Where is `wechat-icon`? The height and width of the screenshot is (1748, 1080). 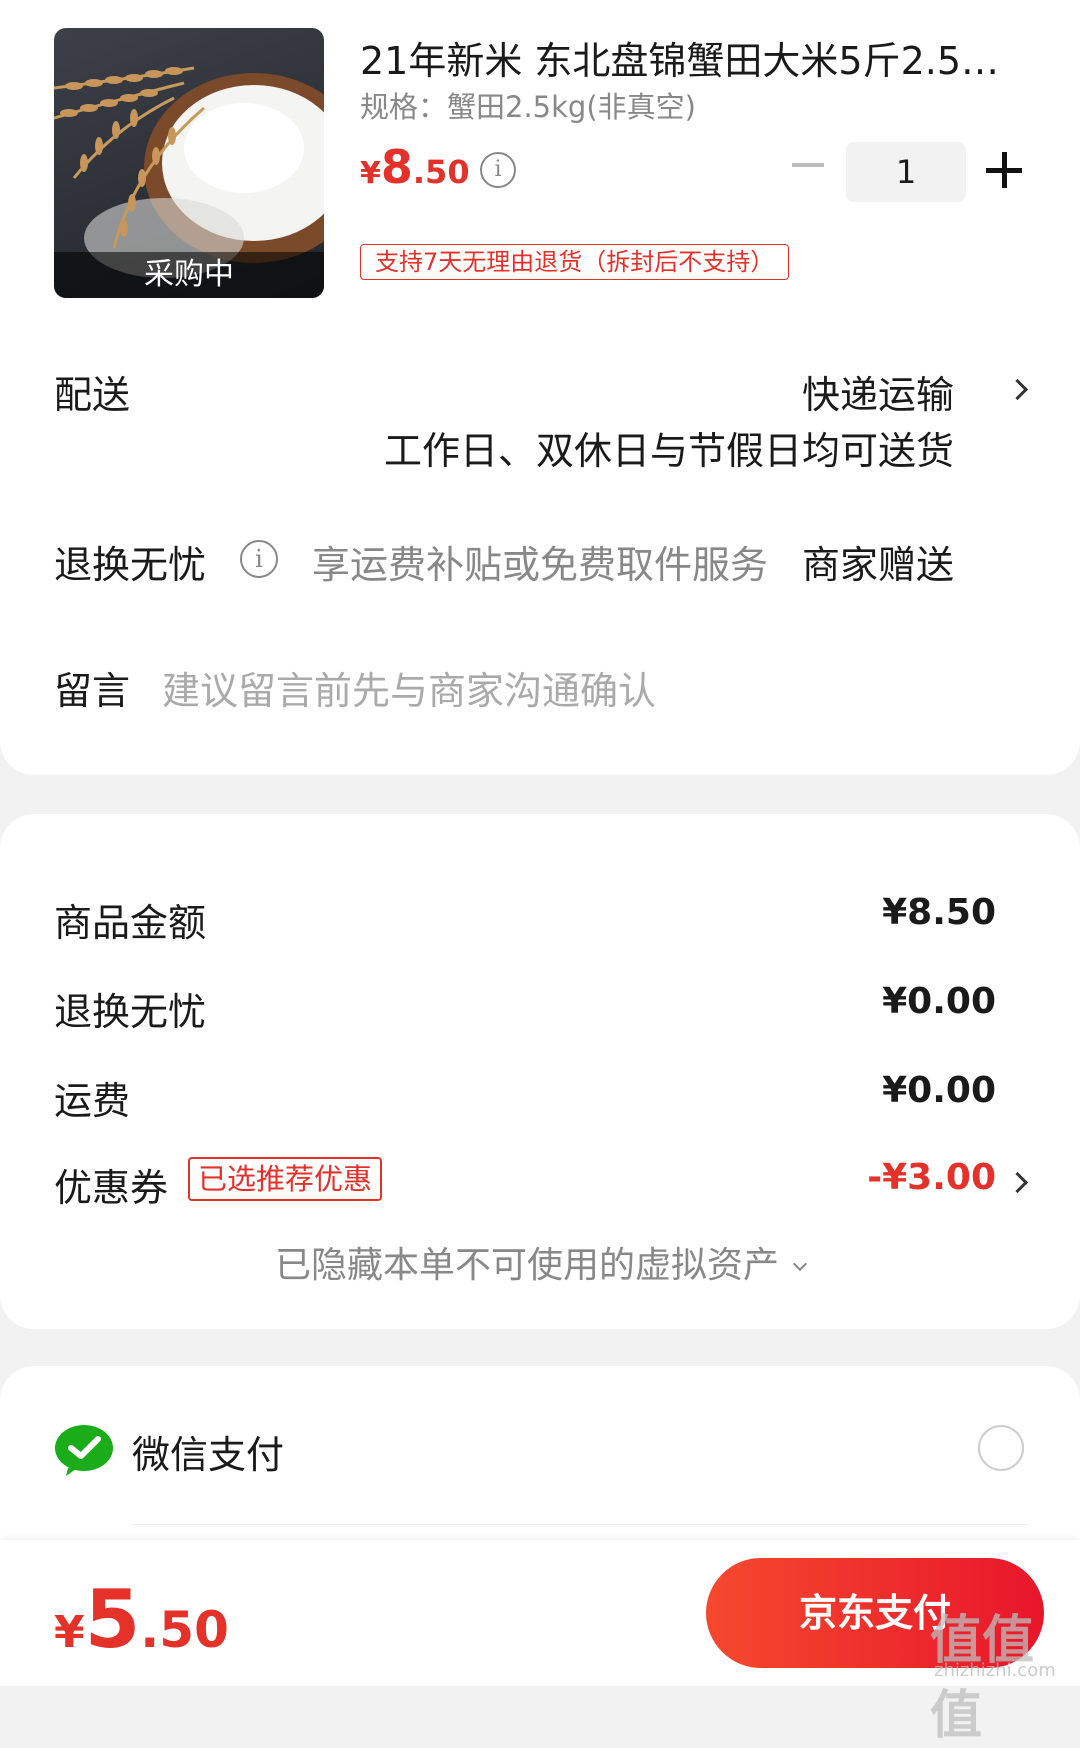
wechat-icon is located at coordinates (84, 1450).